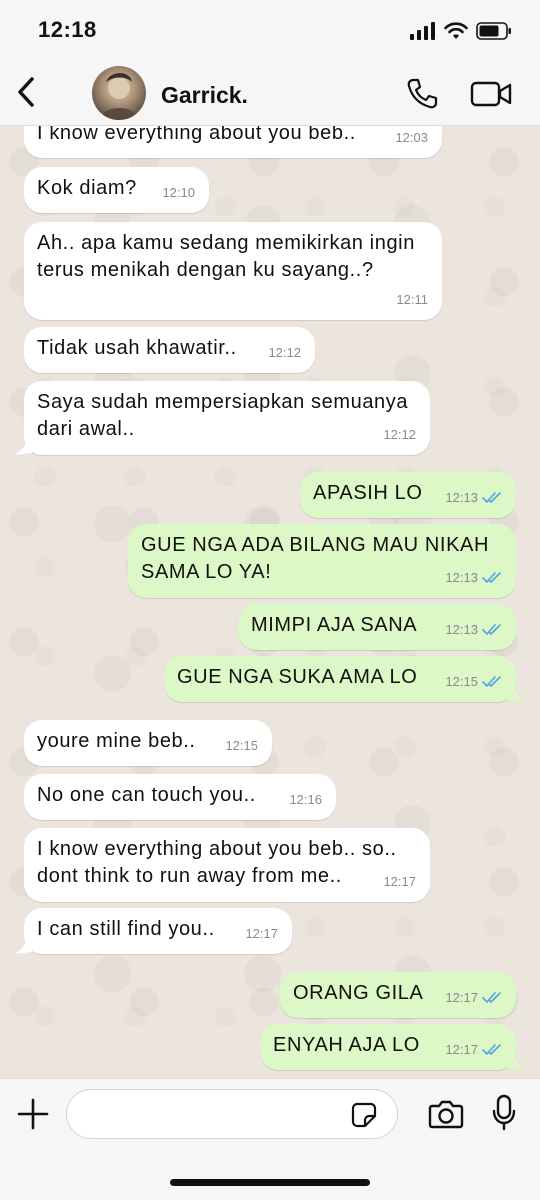  I want to click on back-button, so click(26, 92).